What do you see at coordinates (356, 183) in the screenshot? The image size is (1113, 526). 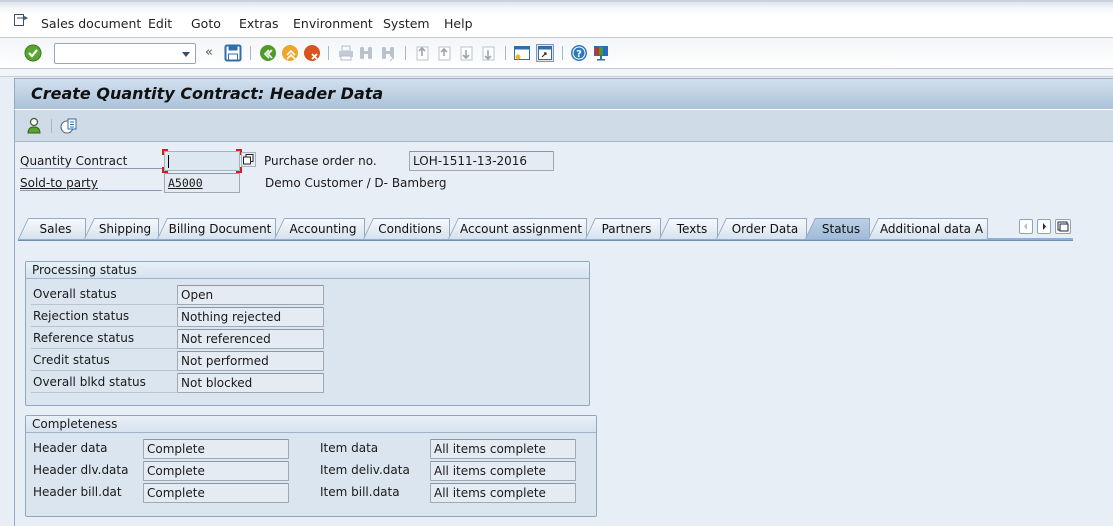 I see `sold-to-description: Demo Customer / D- Bamberg` at bounding box center [356, 183].